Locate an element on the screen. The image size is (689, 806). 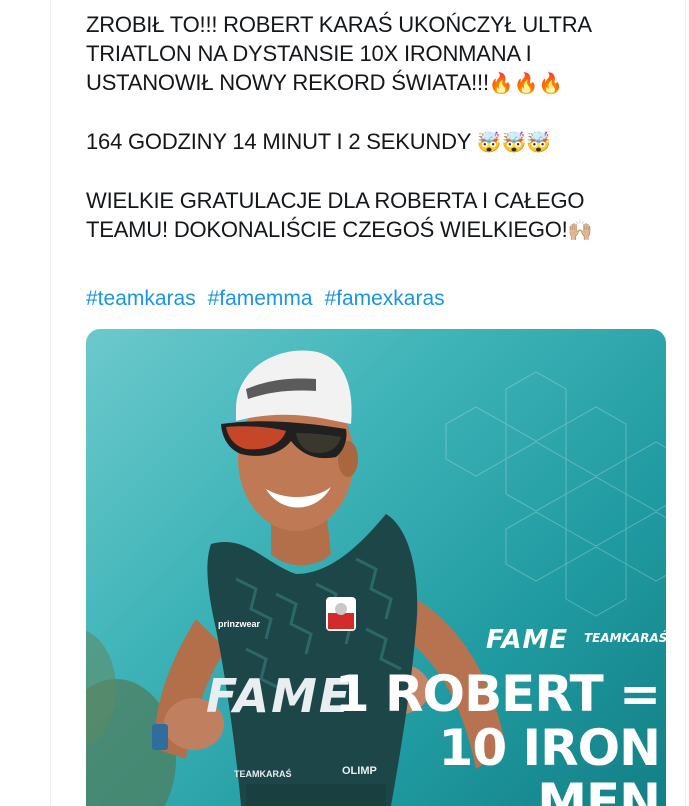
shirt-brand-label: prinzwear is located at coordinates (239, 624).